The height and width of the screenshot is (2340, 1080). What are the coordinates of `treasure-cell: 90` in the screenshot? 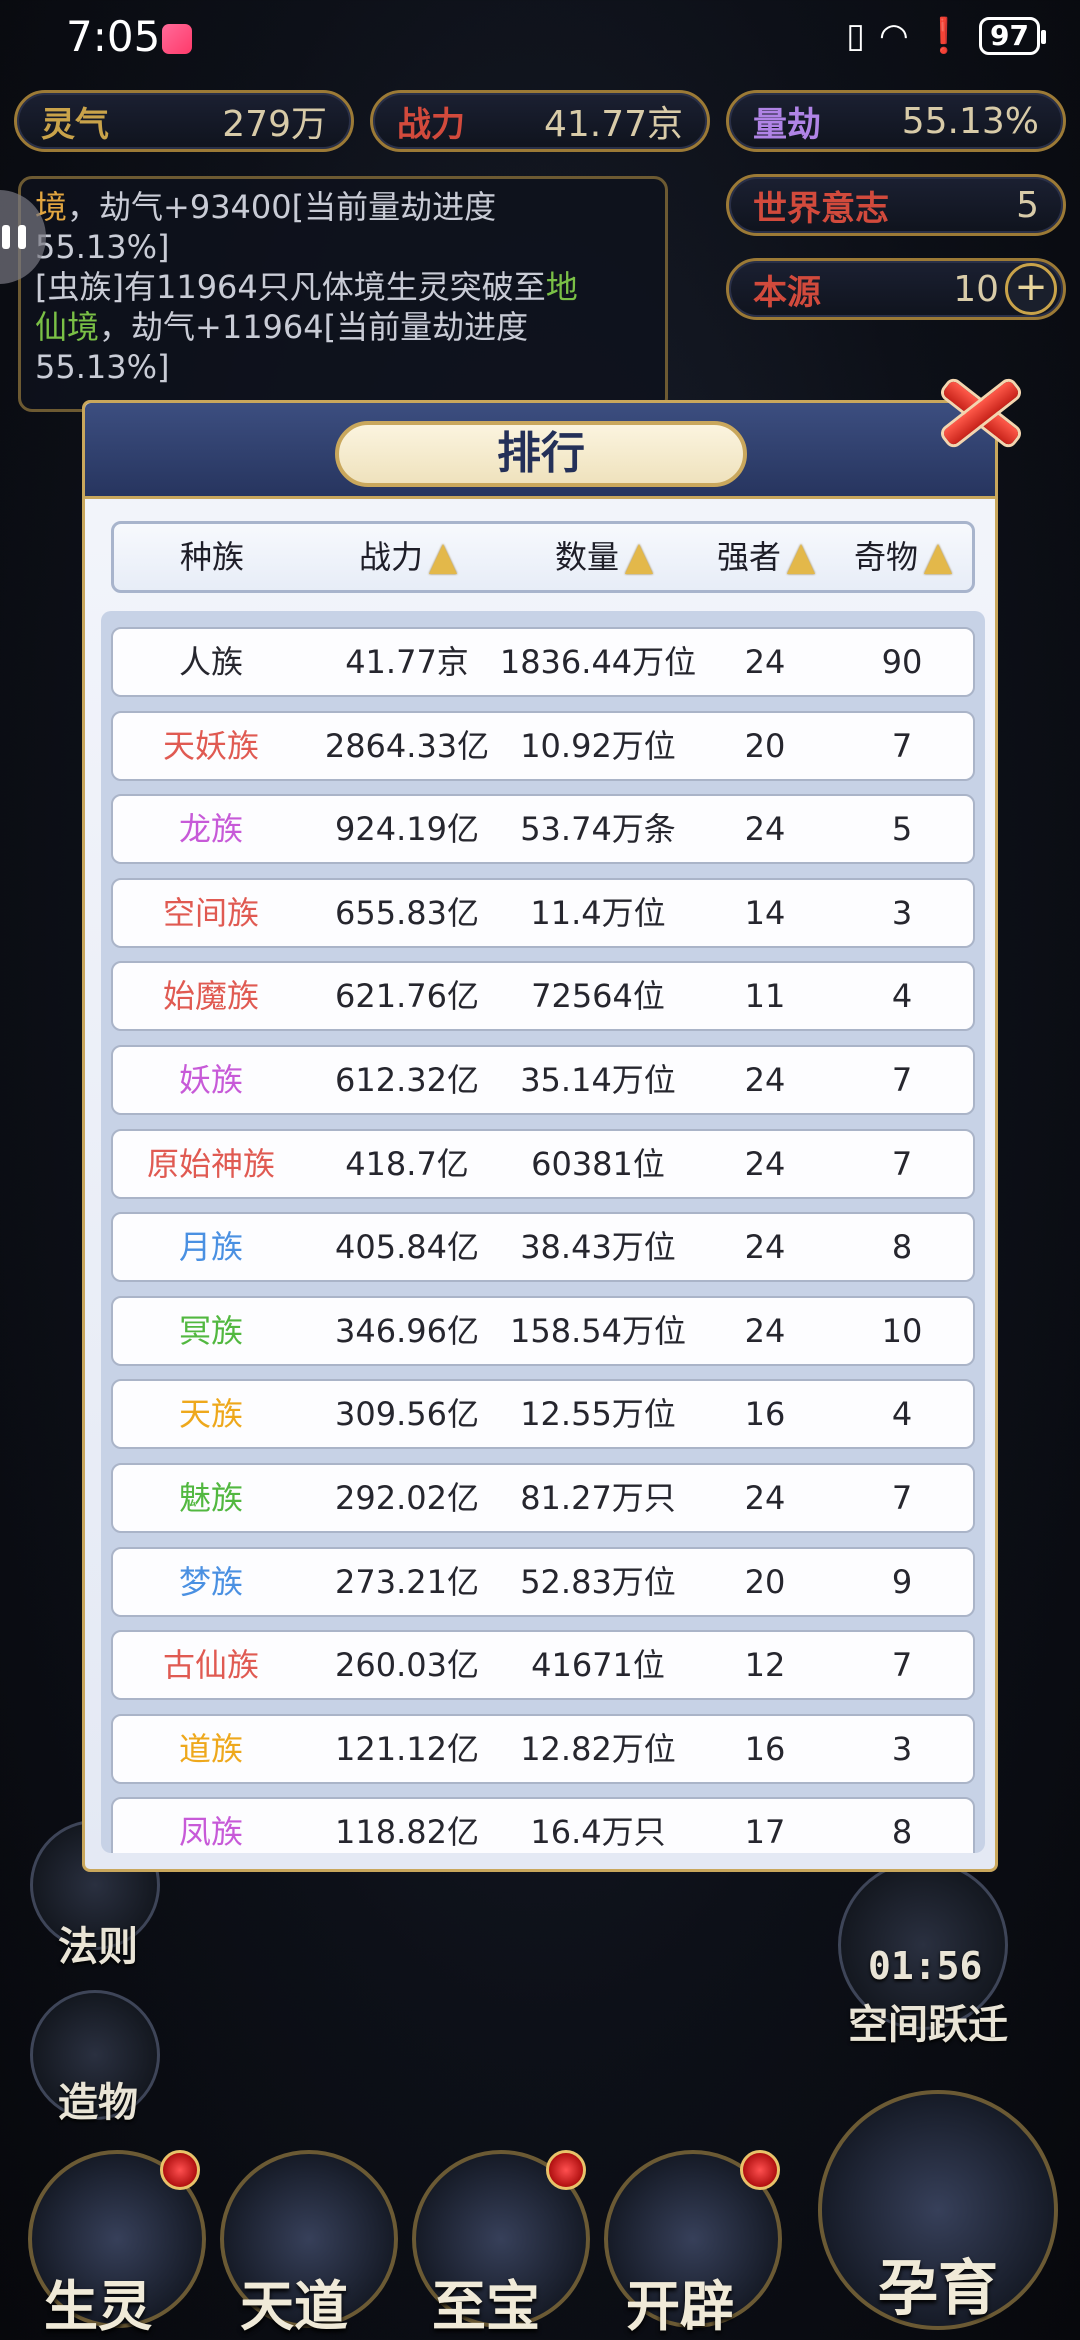 It's located at (902, 662).